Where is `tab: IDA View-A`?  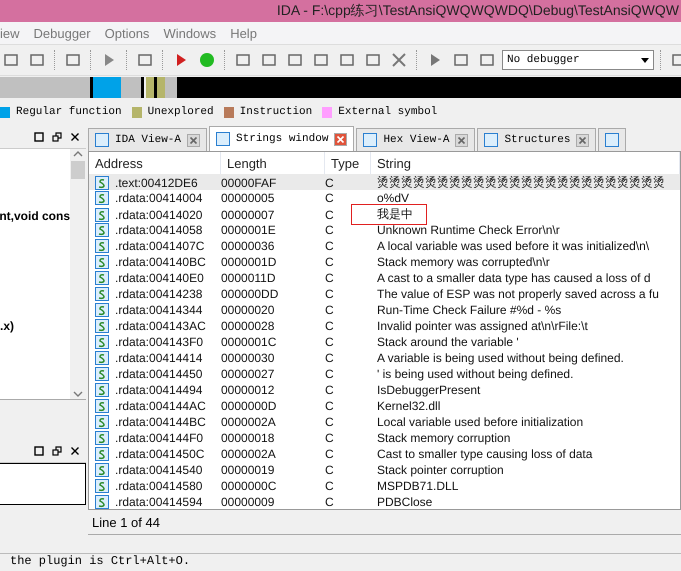 tab: IDA View-A is located at coordinates (148, 139).